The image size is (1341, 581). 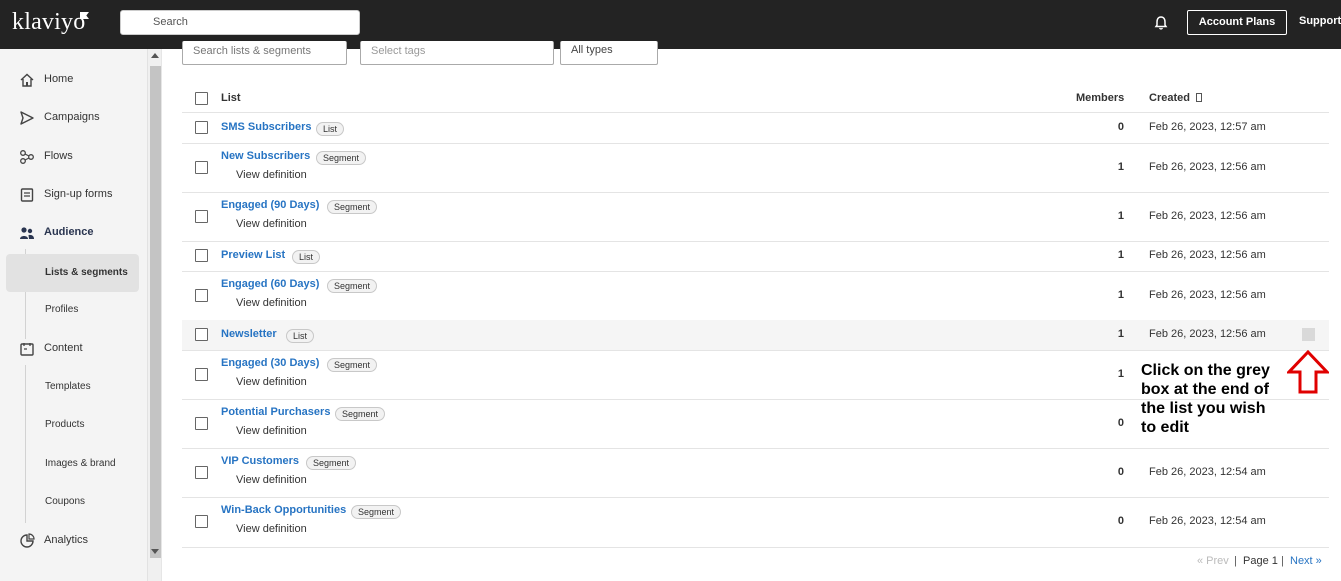 I want to click on next-page-link: Next », so click(x=1306, y=561).